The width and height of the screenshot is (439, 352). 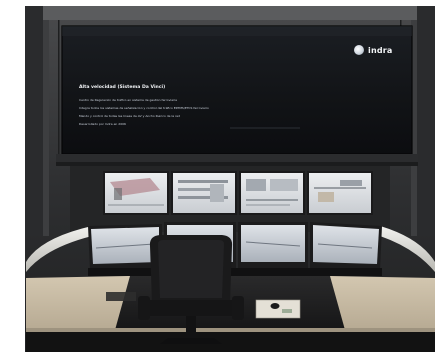 I want to click on floor, so click(x=230, y=342).